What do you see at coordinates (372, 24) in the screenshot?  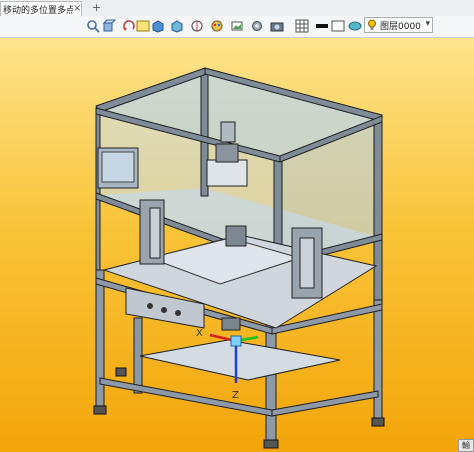 I see `bulb-icon` at bounding box center [372, 24].